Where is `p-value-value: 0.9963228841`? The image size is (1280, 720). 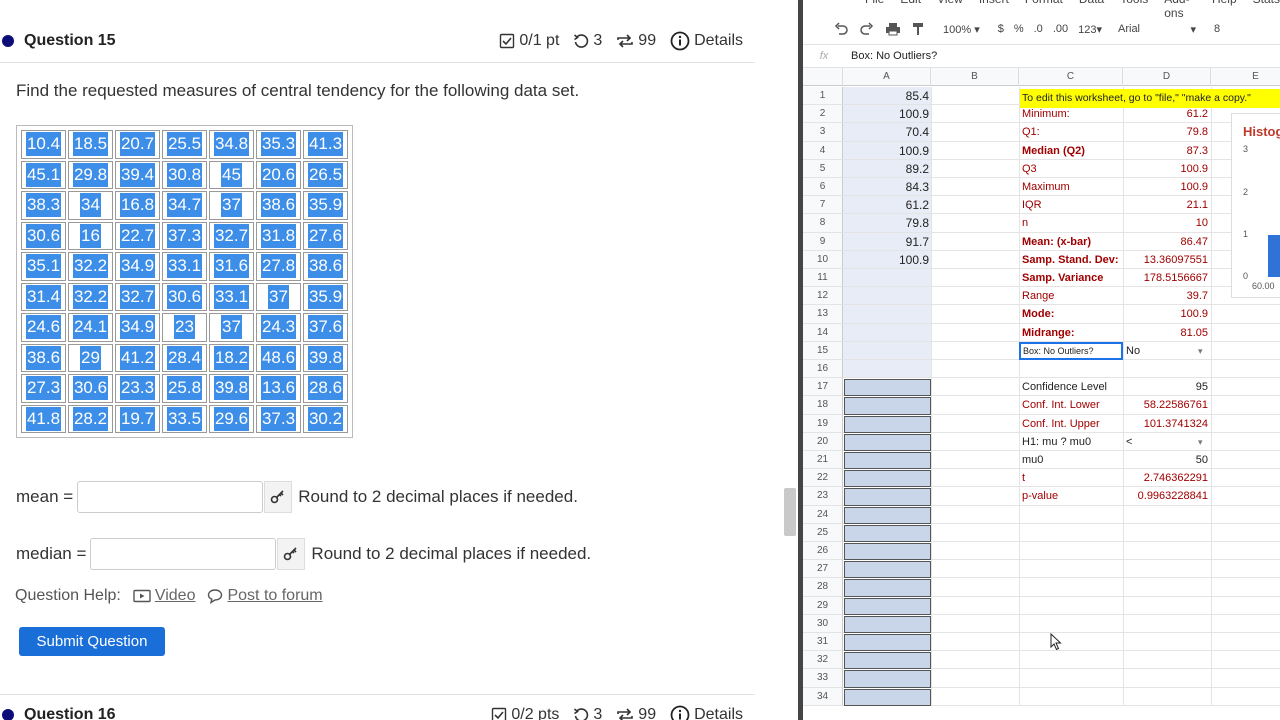
p-value-value: 0.9963228841 is located at coordinates (1165, 496).